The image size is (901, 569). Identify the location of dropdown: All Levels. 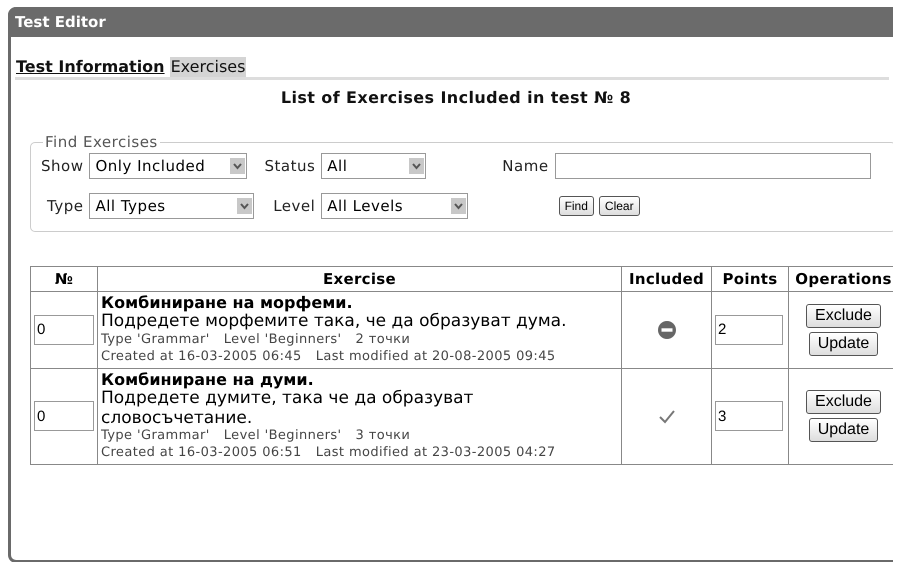
(394, 206).